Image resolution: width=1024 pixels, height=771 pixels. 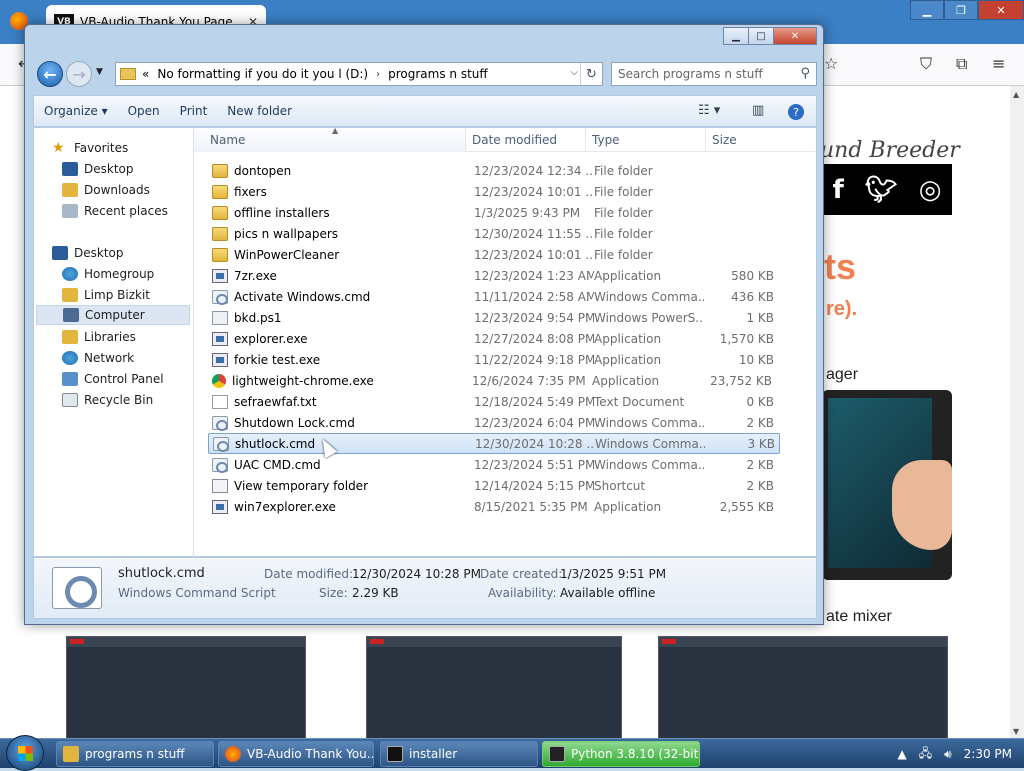 I want to click on print-button: Print, so click(x=194, y=111).